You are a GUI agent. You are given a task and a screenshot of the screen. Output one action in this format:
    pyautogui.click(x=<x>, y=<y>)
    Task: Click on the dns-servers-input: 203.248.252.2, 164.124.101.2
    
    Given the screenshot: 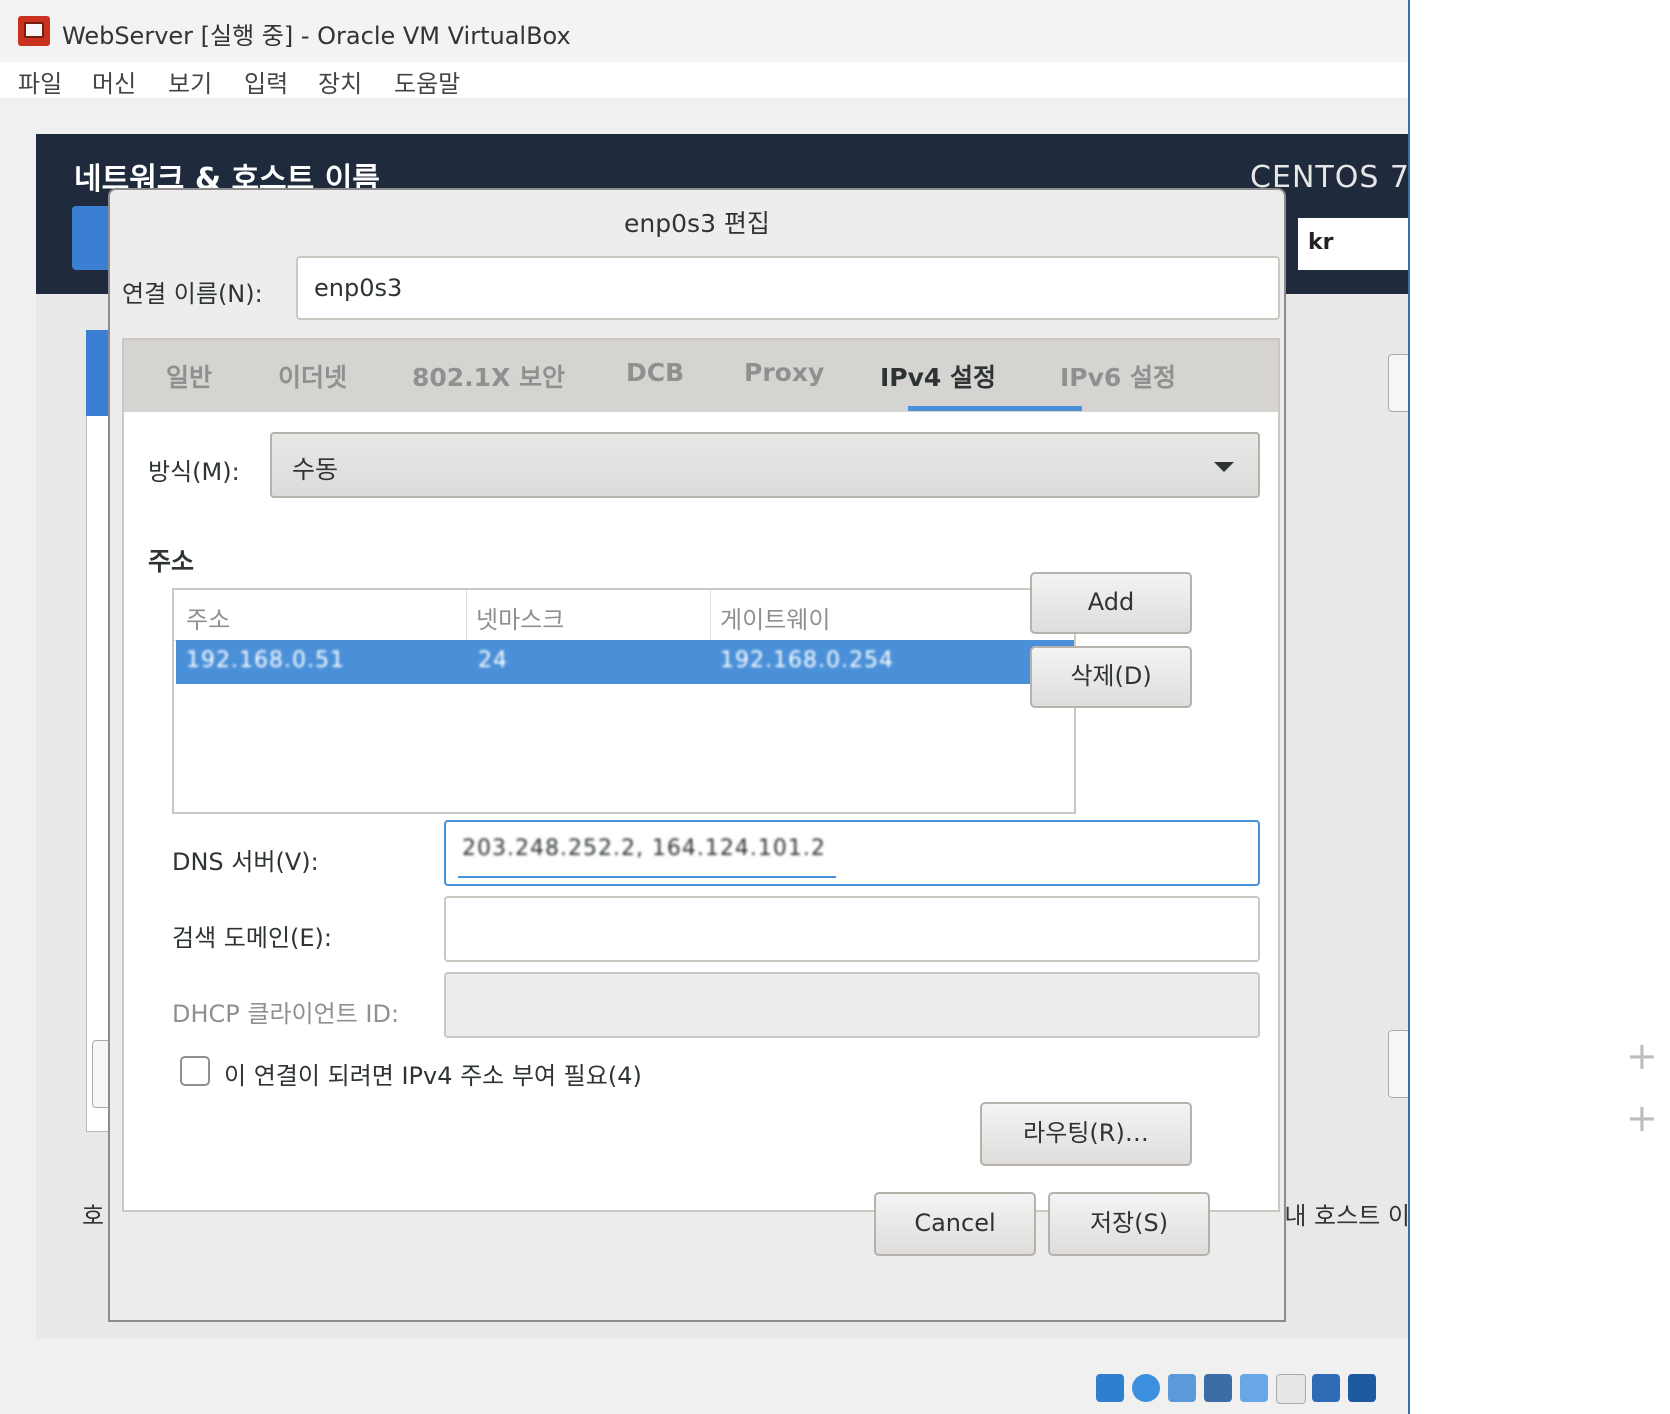 What is the action you would take?
    pyautogui.click(x=852, y=853)
    